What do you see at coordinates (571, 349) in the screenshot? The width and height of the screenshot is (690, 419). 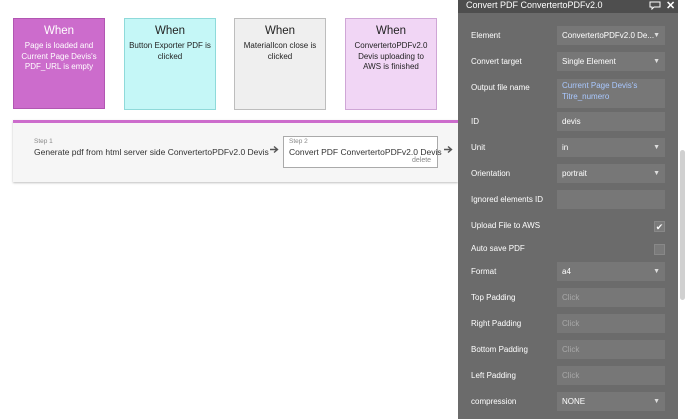 I see `bottom-padding-placeholder: Click` at bounding box center [571, 349].